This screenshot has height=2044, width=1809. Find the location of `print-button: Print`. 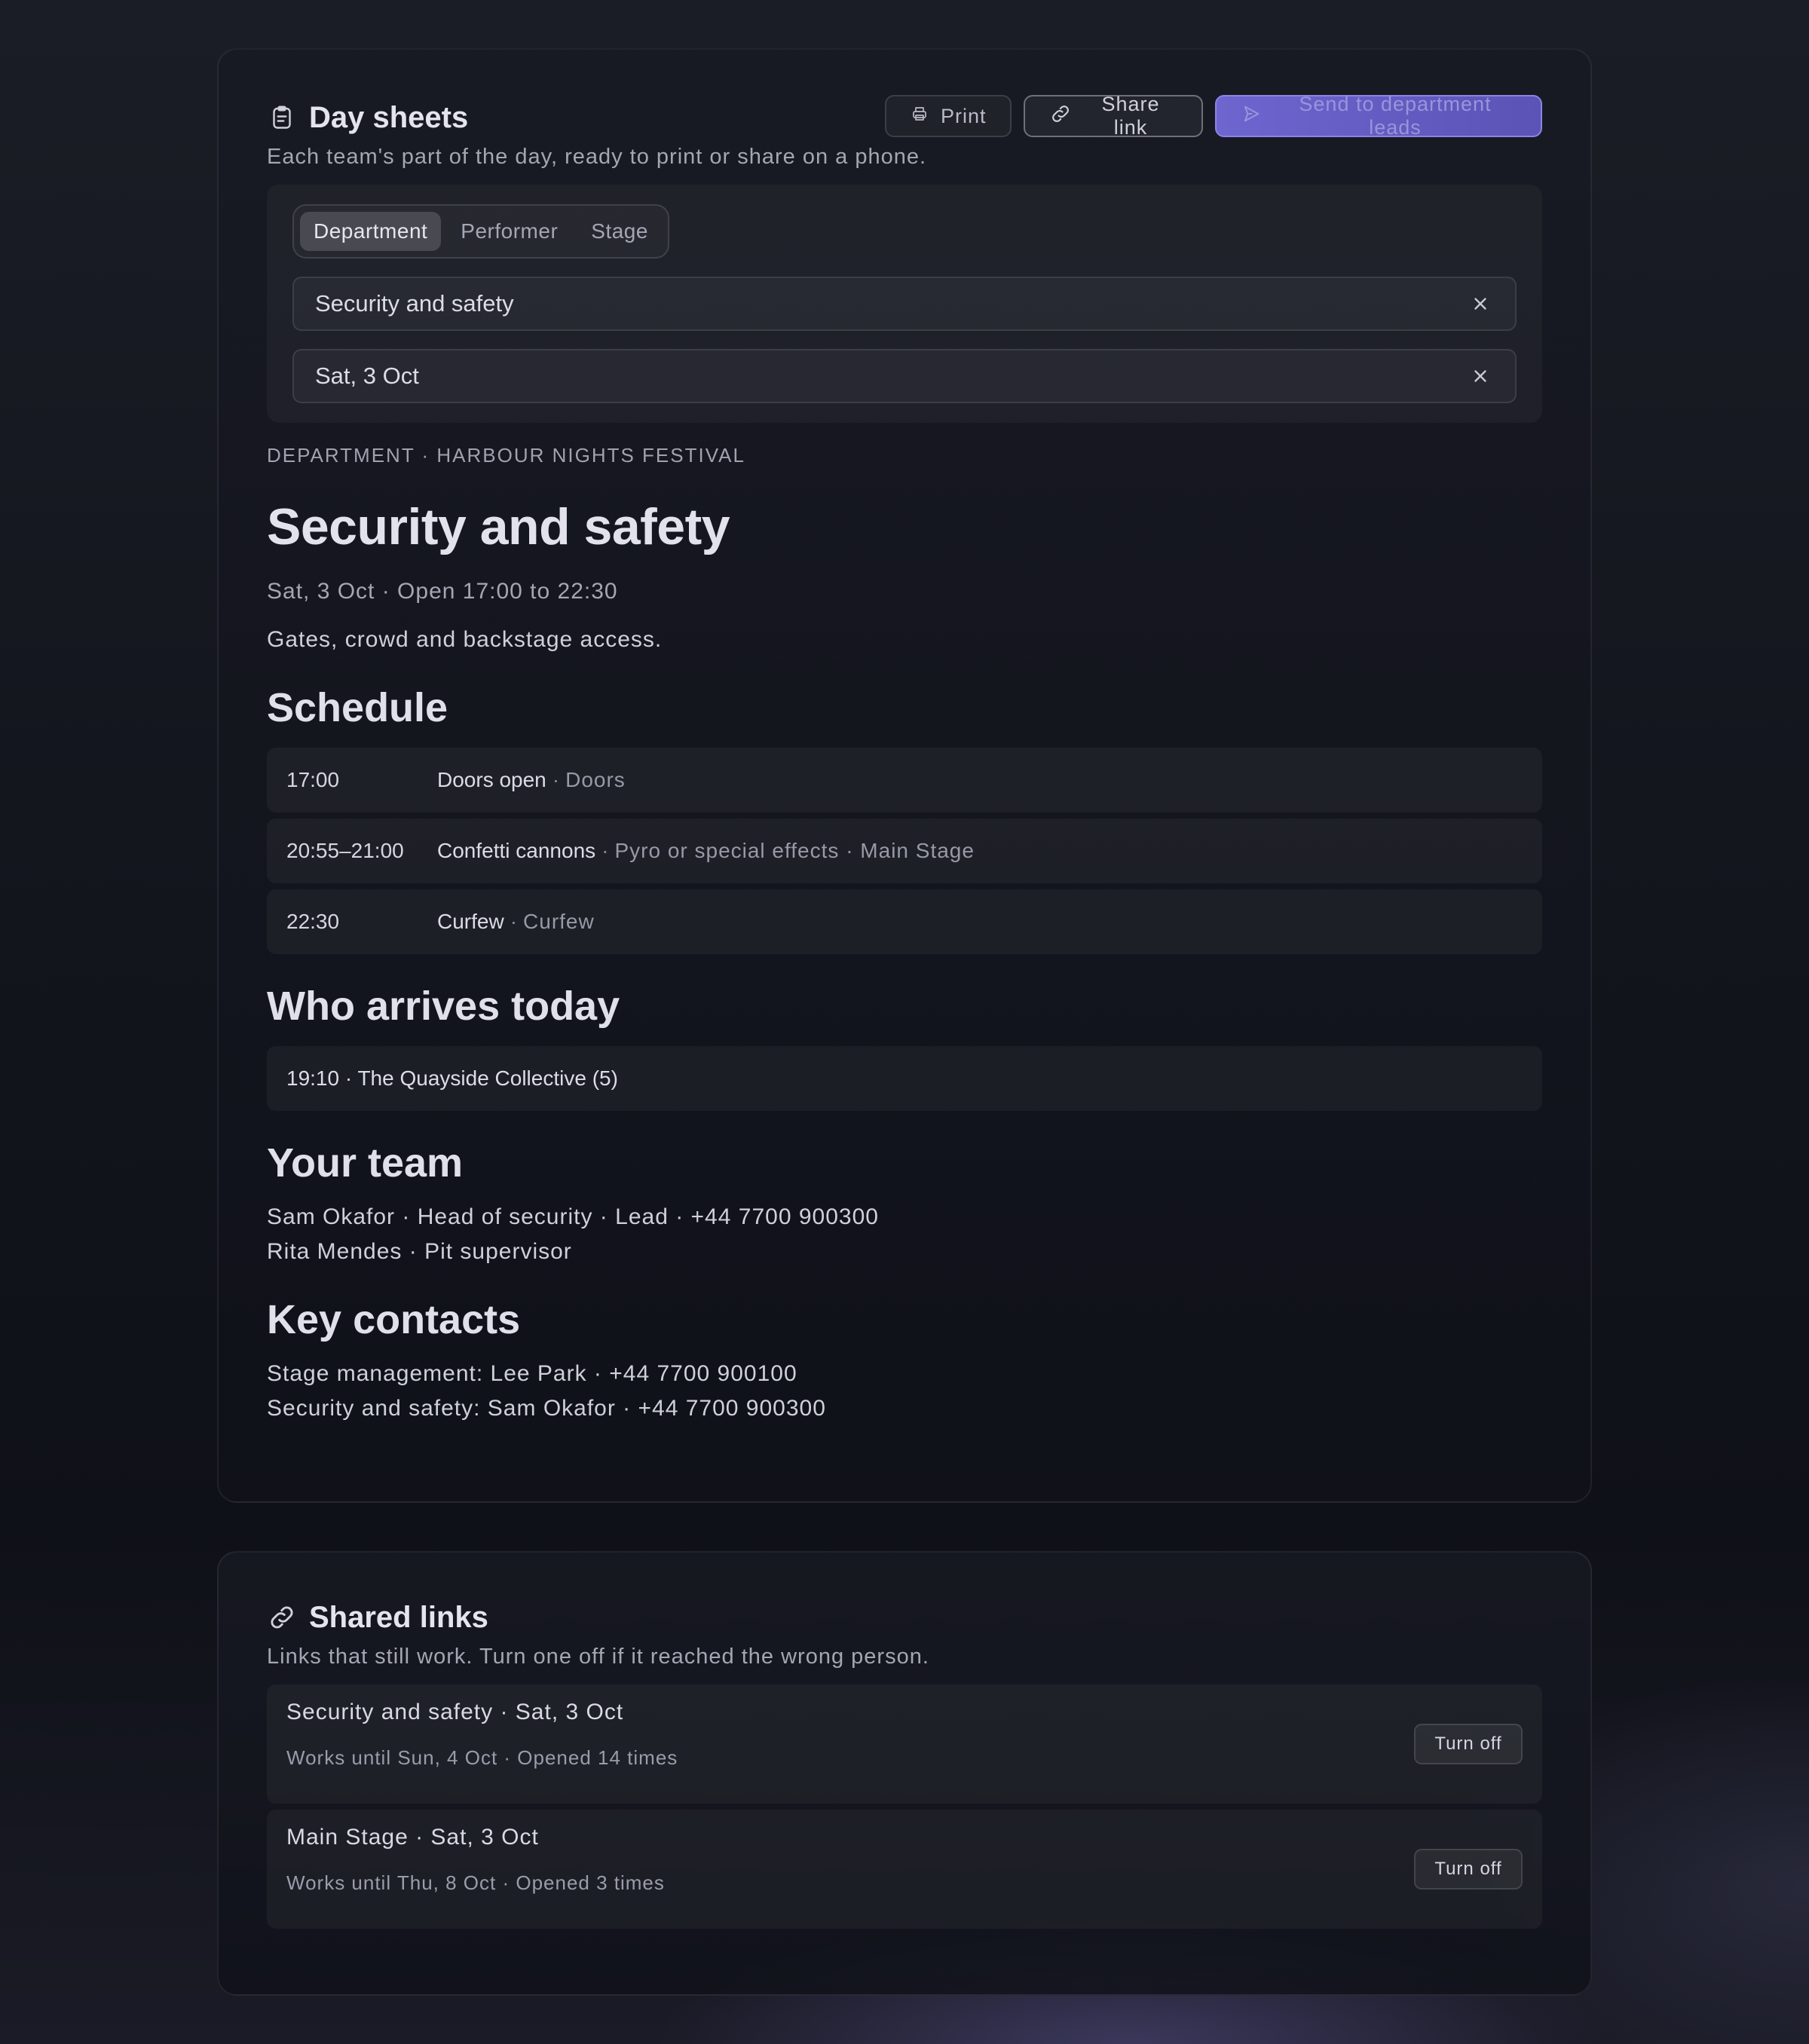

print-button: Print is located at coordinates (948, 116).